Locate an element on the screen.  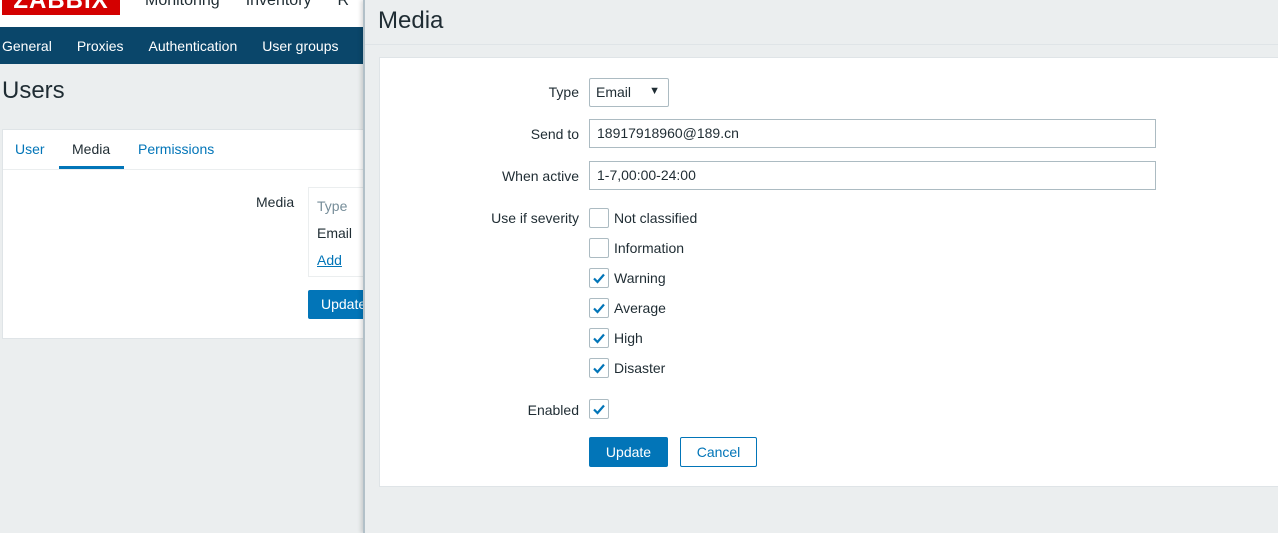
tab-user: User is located at coordinates (30, 149).